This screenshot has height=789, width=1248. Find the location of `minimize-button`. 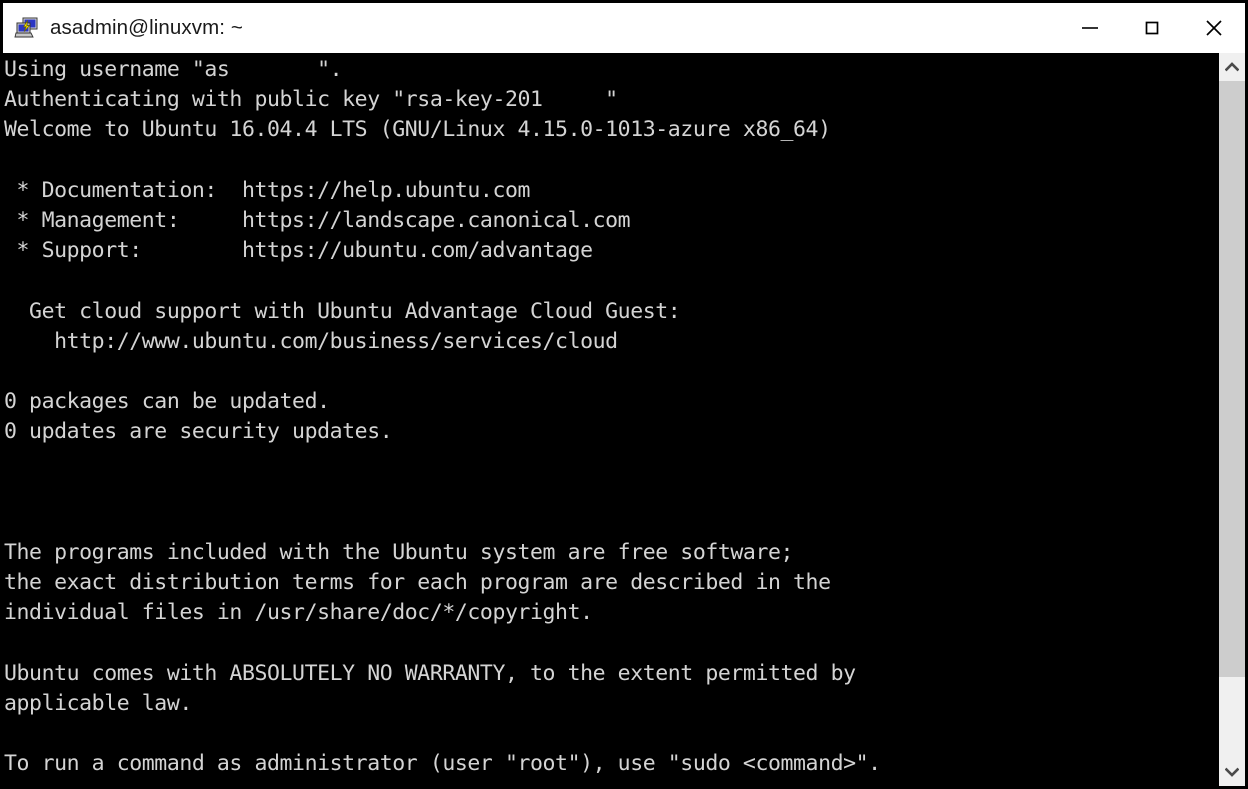

minimize-button is located at coordinates (1090, 27).